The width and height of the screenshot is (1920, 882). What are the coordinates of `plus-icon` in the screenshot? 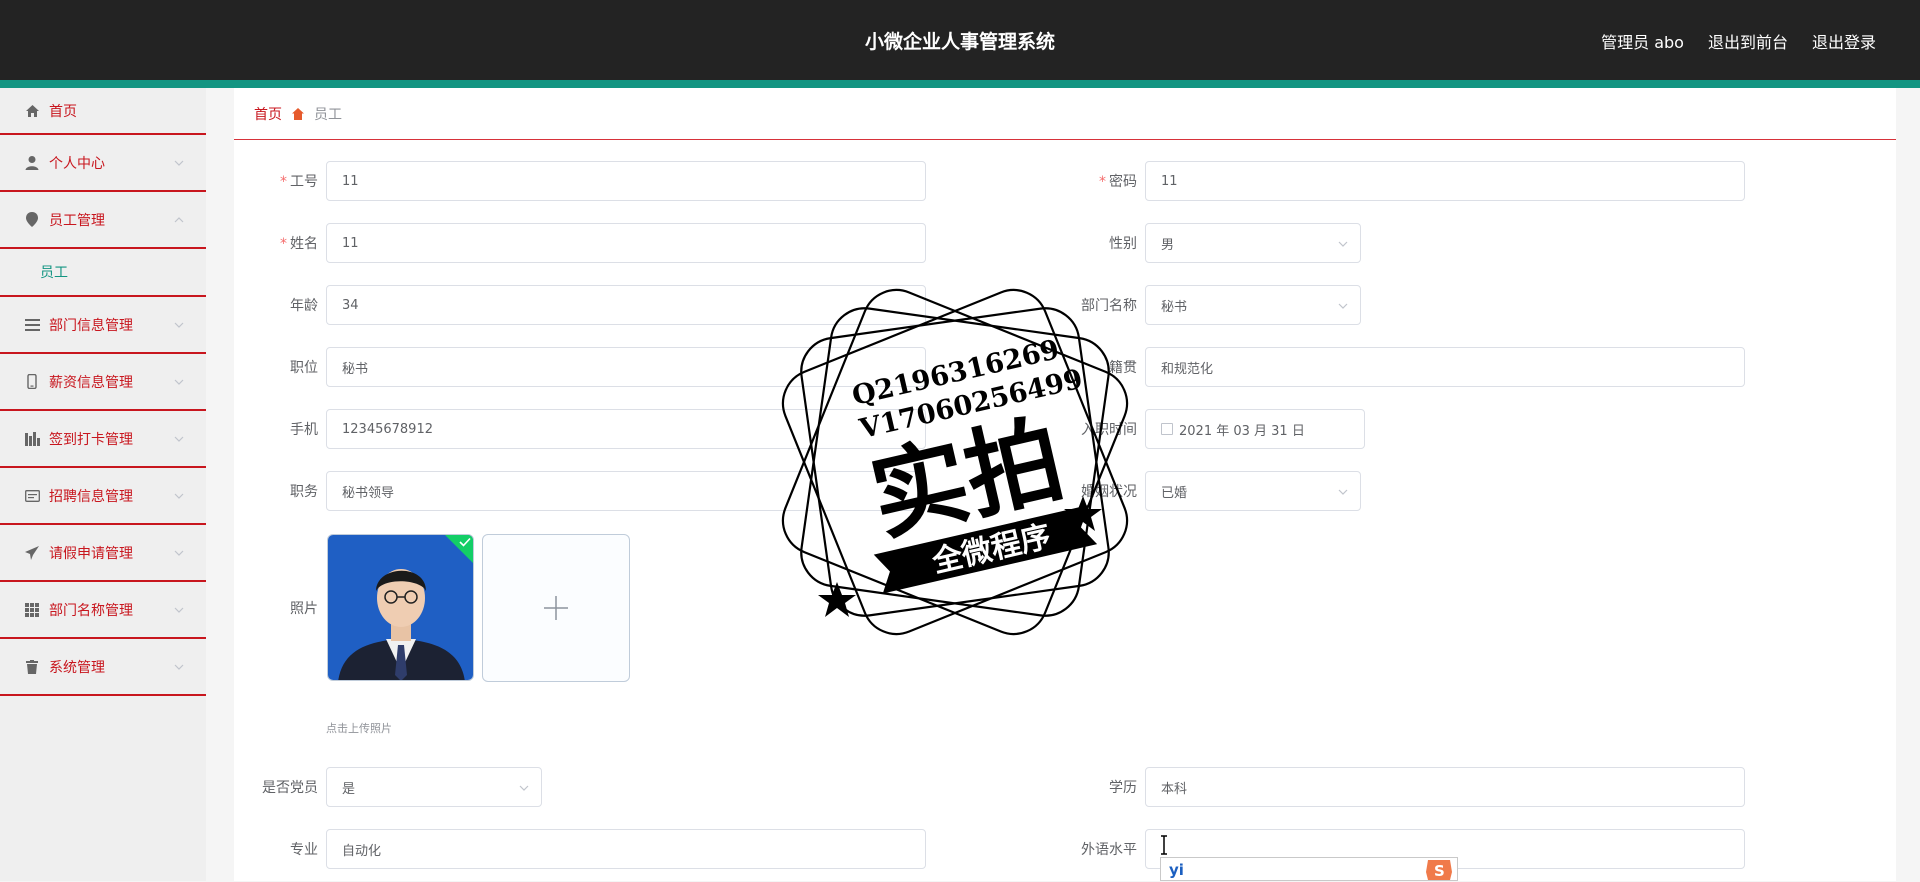 It's located at (556, 608).